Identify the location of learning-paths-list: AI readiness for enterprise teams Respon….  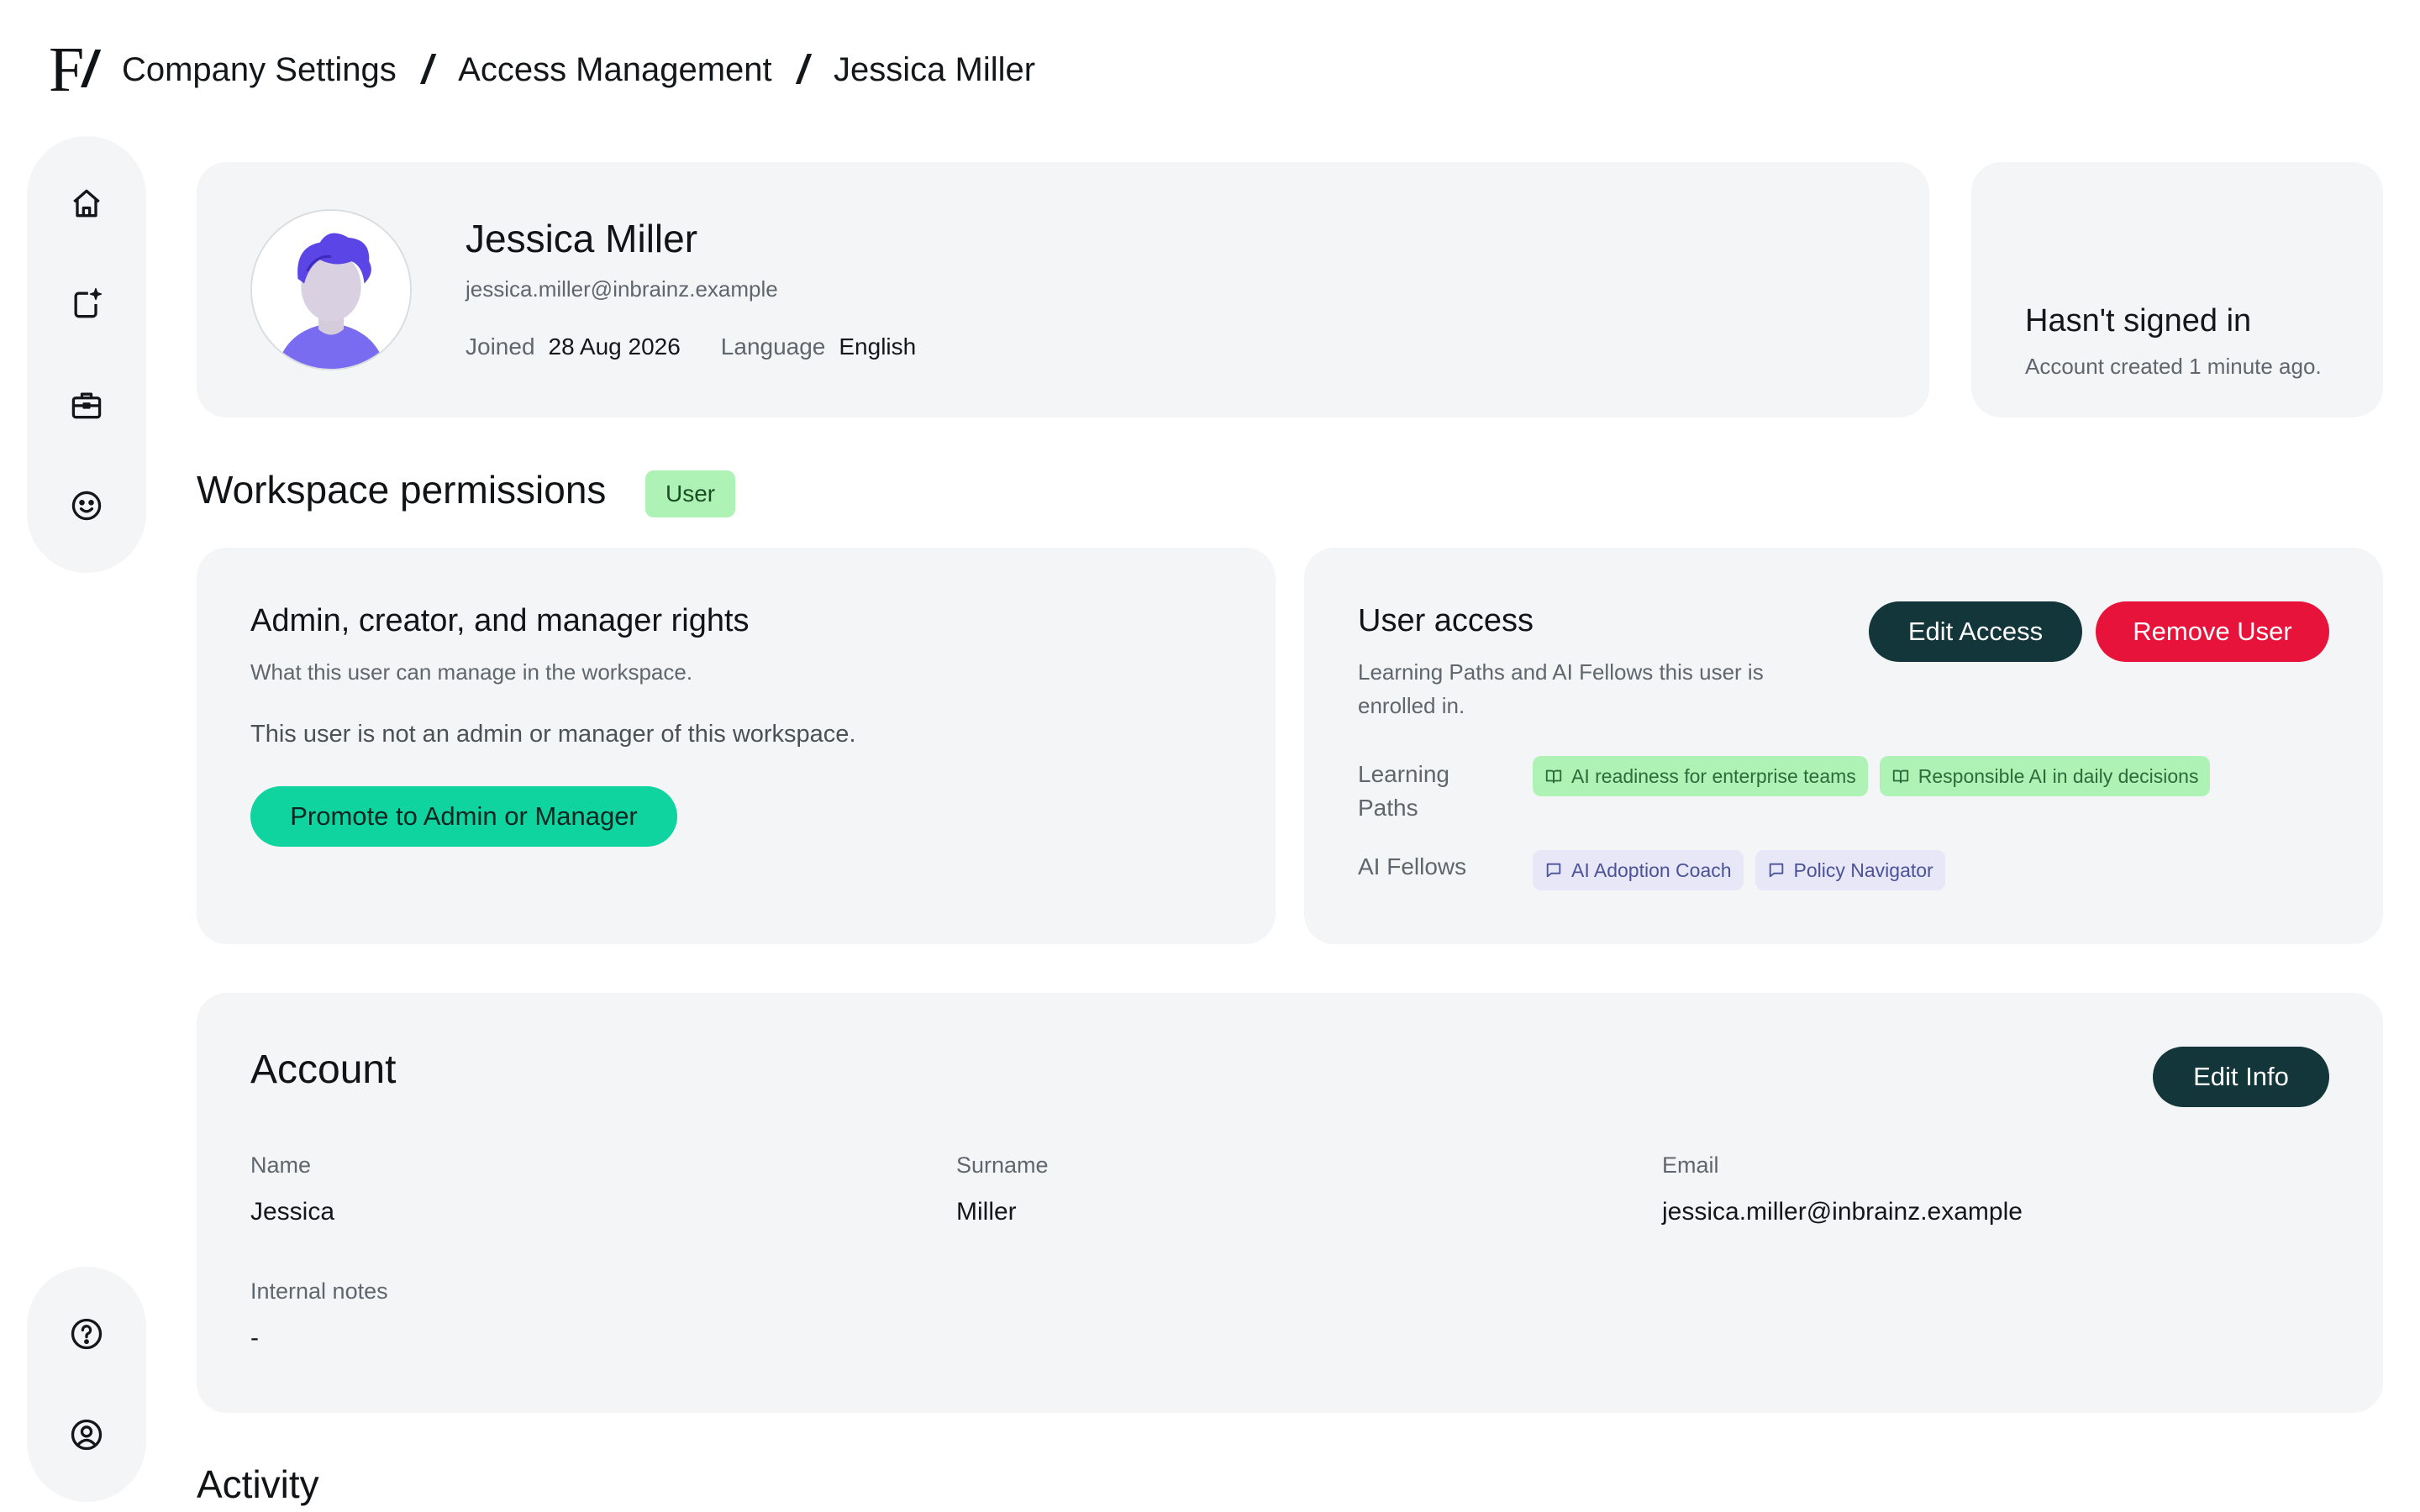
(1872, 776).